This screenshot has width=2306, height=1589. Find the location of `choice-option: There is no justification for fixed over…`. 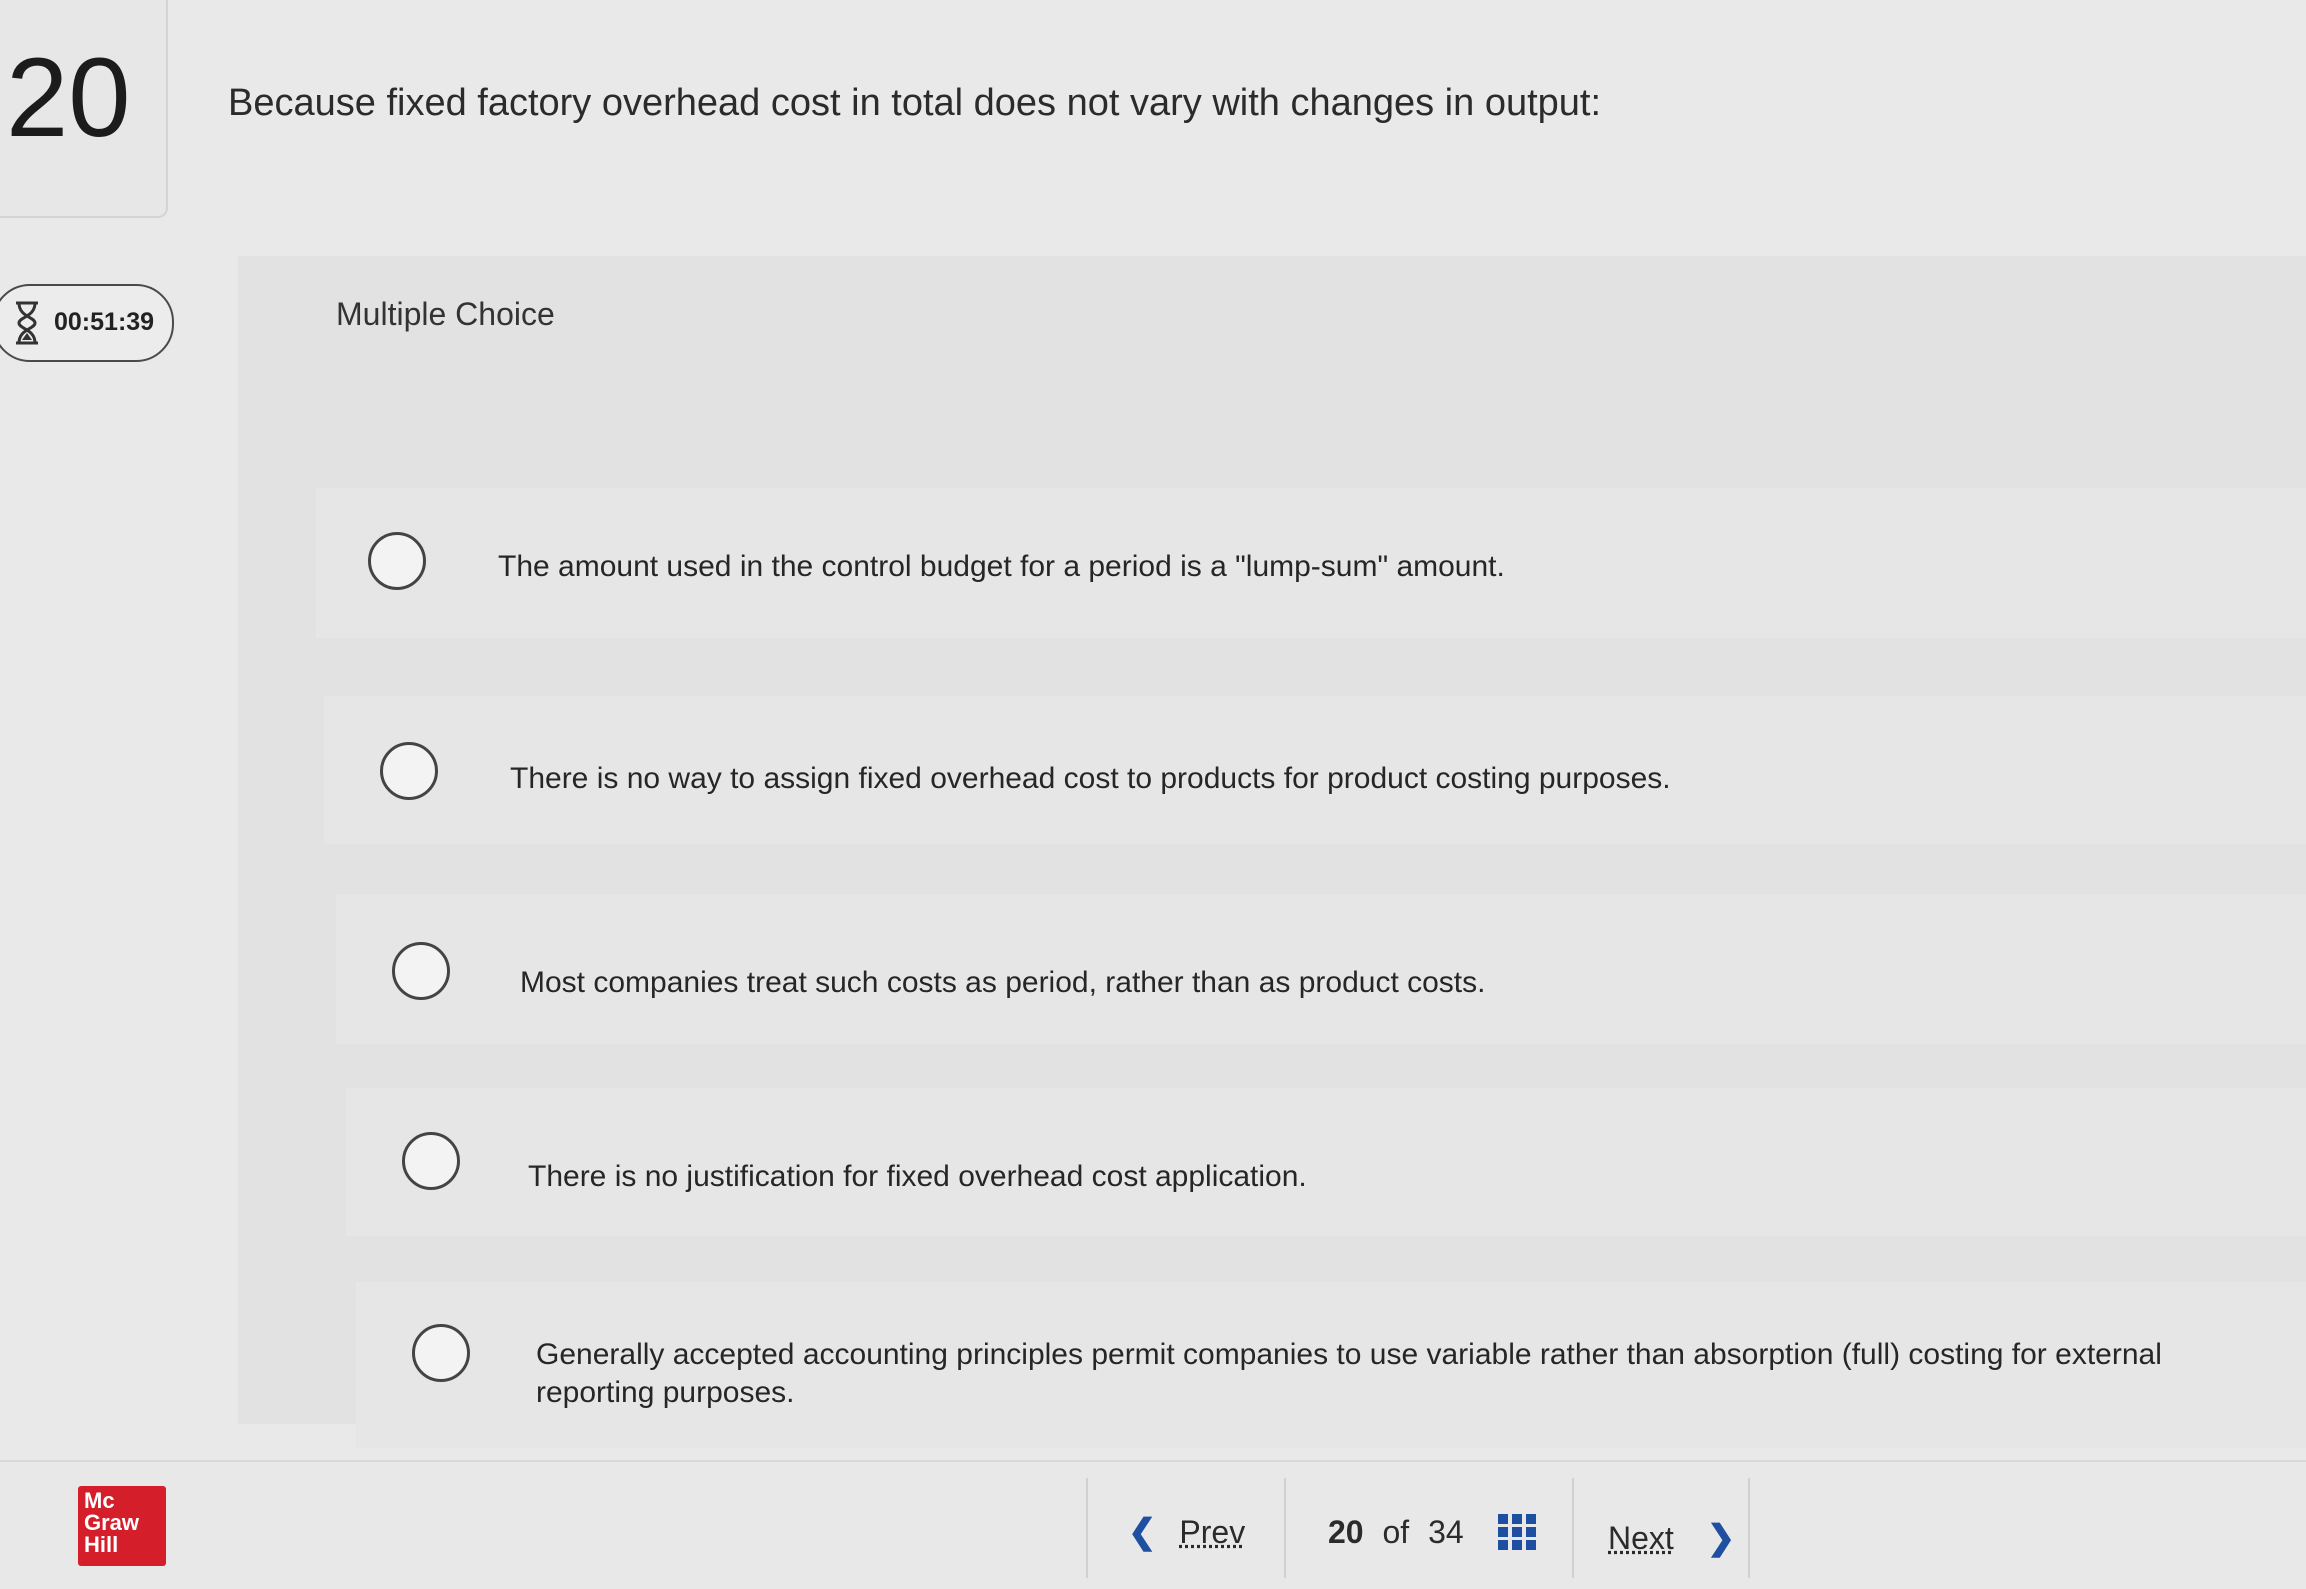

choice-option: There is no justification for fixed over… is located at coordinates (1326, 1162).